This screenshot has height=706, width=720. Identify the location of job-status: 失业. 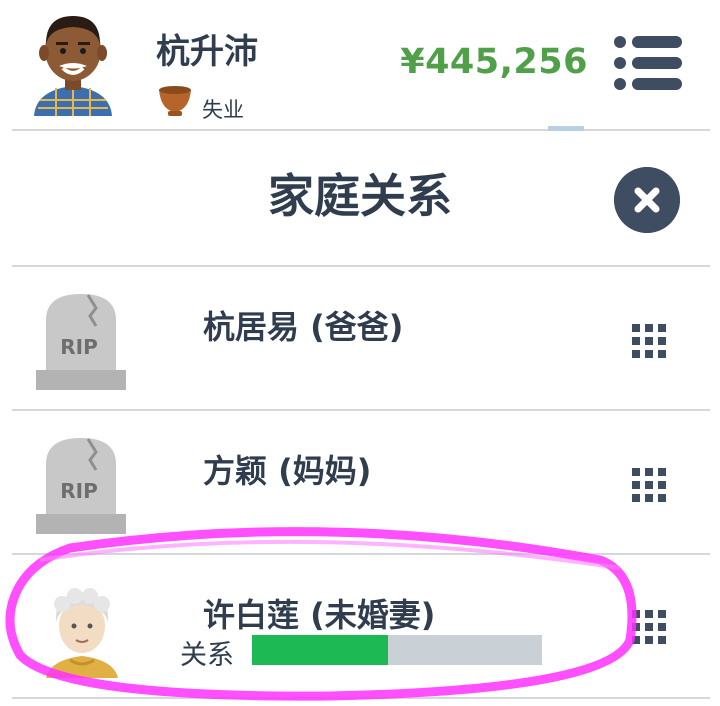
(223, 110).